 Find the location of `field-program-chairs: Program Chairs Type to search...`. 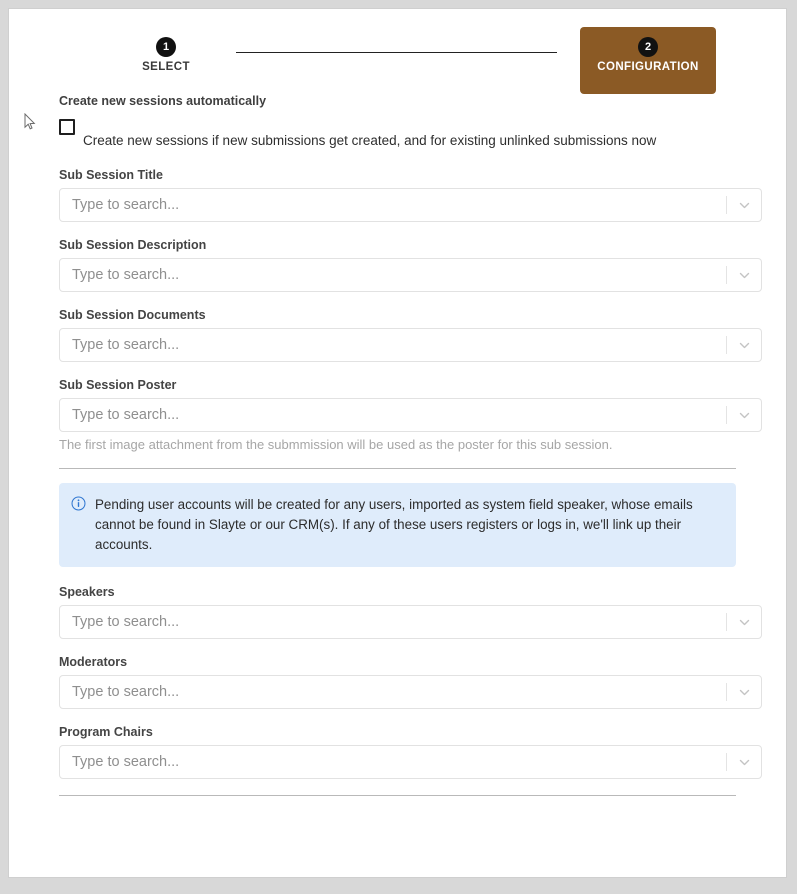

field-program-chairs: Program Chairs Type to search... is located at coordinates (410, 752).